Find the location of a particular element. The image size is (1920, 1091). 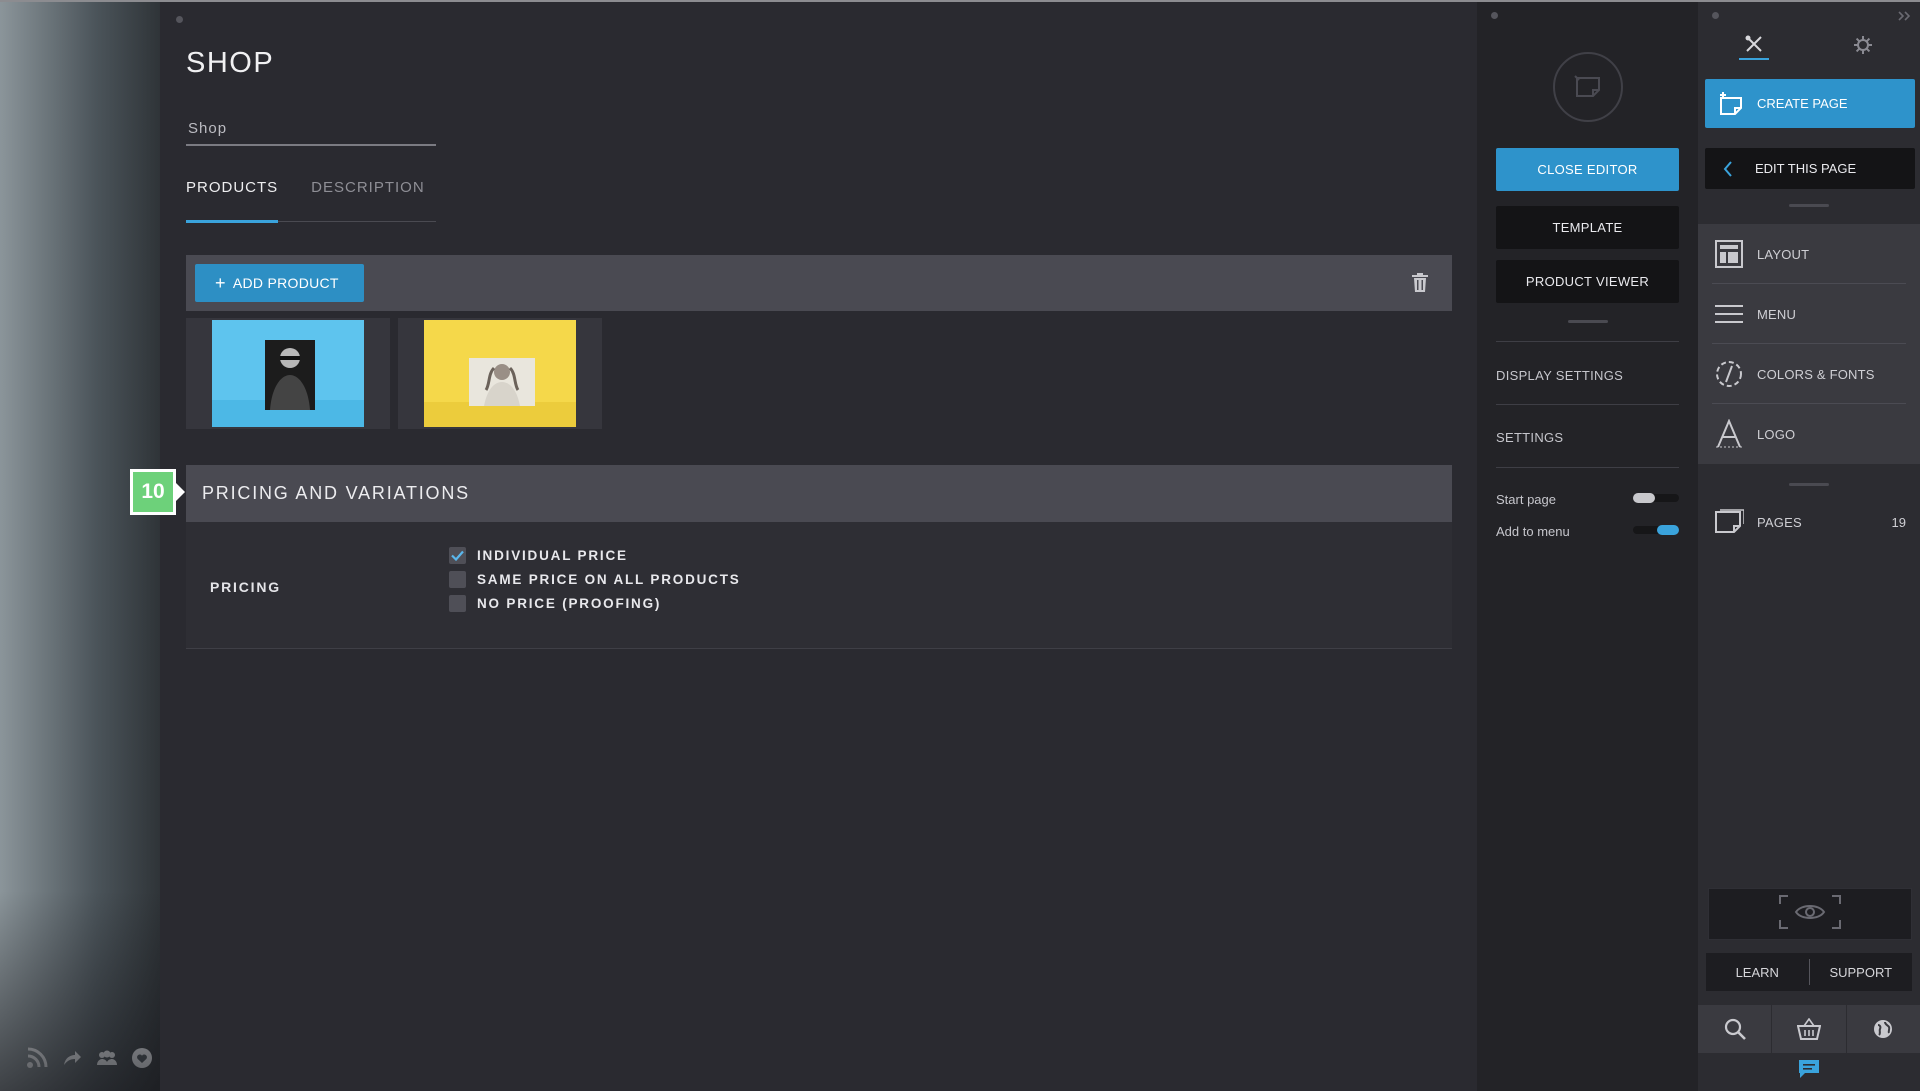

option-label: SAME PRICE ON ALL PRODUCTS is located at coordinates (609, 579).